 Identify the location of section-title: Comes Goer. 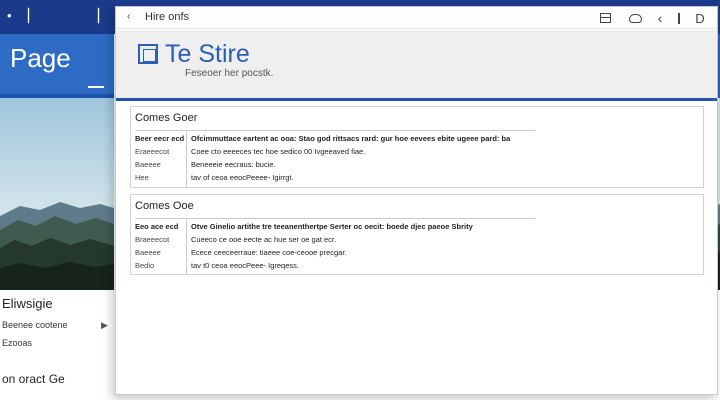
(166, 118).